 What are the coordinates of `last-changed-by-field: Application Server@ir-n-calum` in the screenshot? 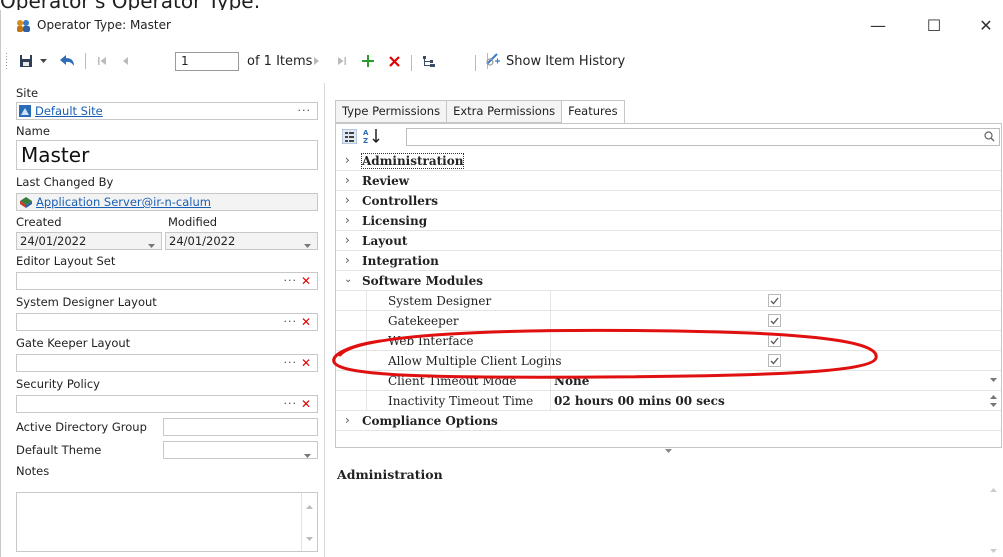 It's located at (167, 202).